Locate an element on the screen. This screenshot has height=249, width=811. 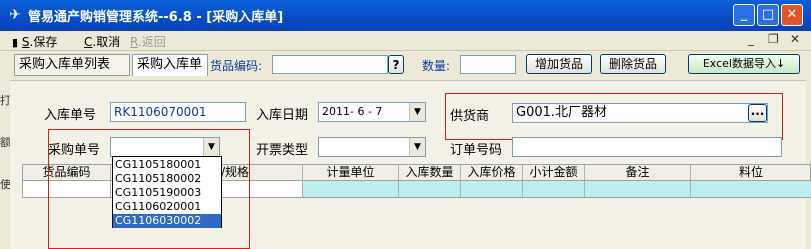
invoice-type-combo: ▼ is located at coordinates (372, 147).